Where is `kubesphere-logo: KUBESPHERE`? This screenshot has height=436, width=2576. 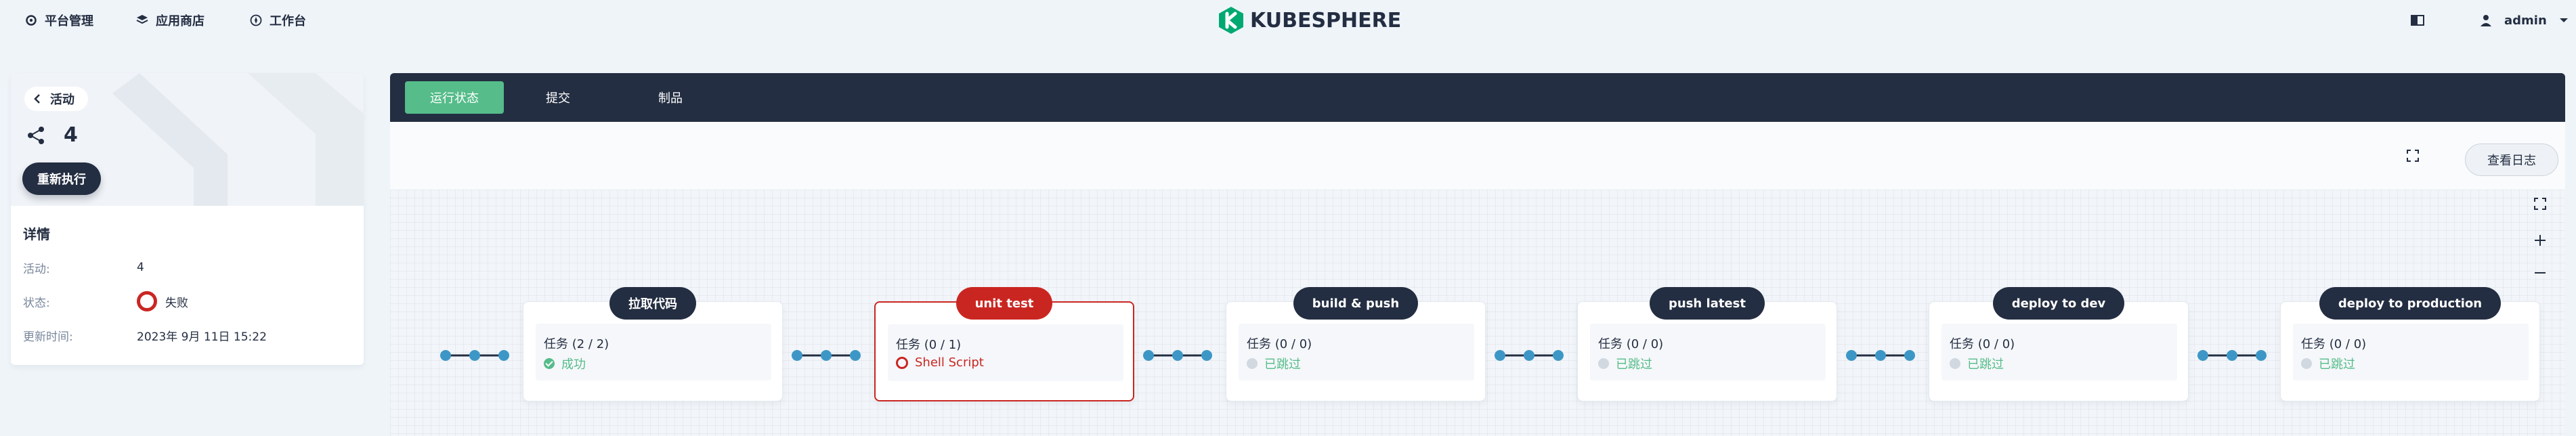
kubesphere-logo: KUBESPHERE is located at coordinates (1309, 20).